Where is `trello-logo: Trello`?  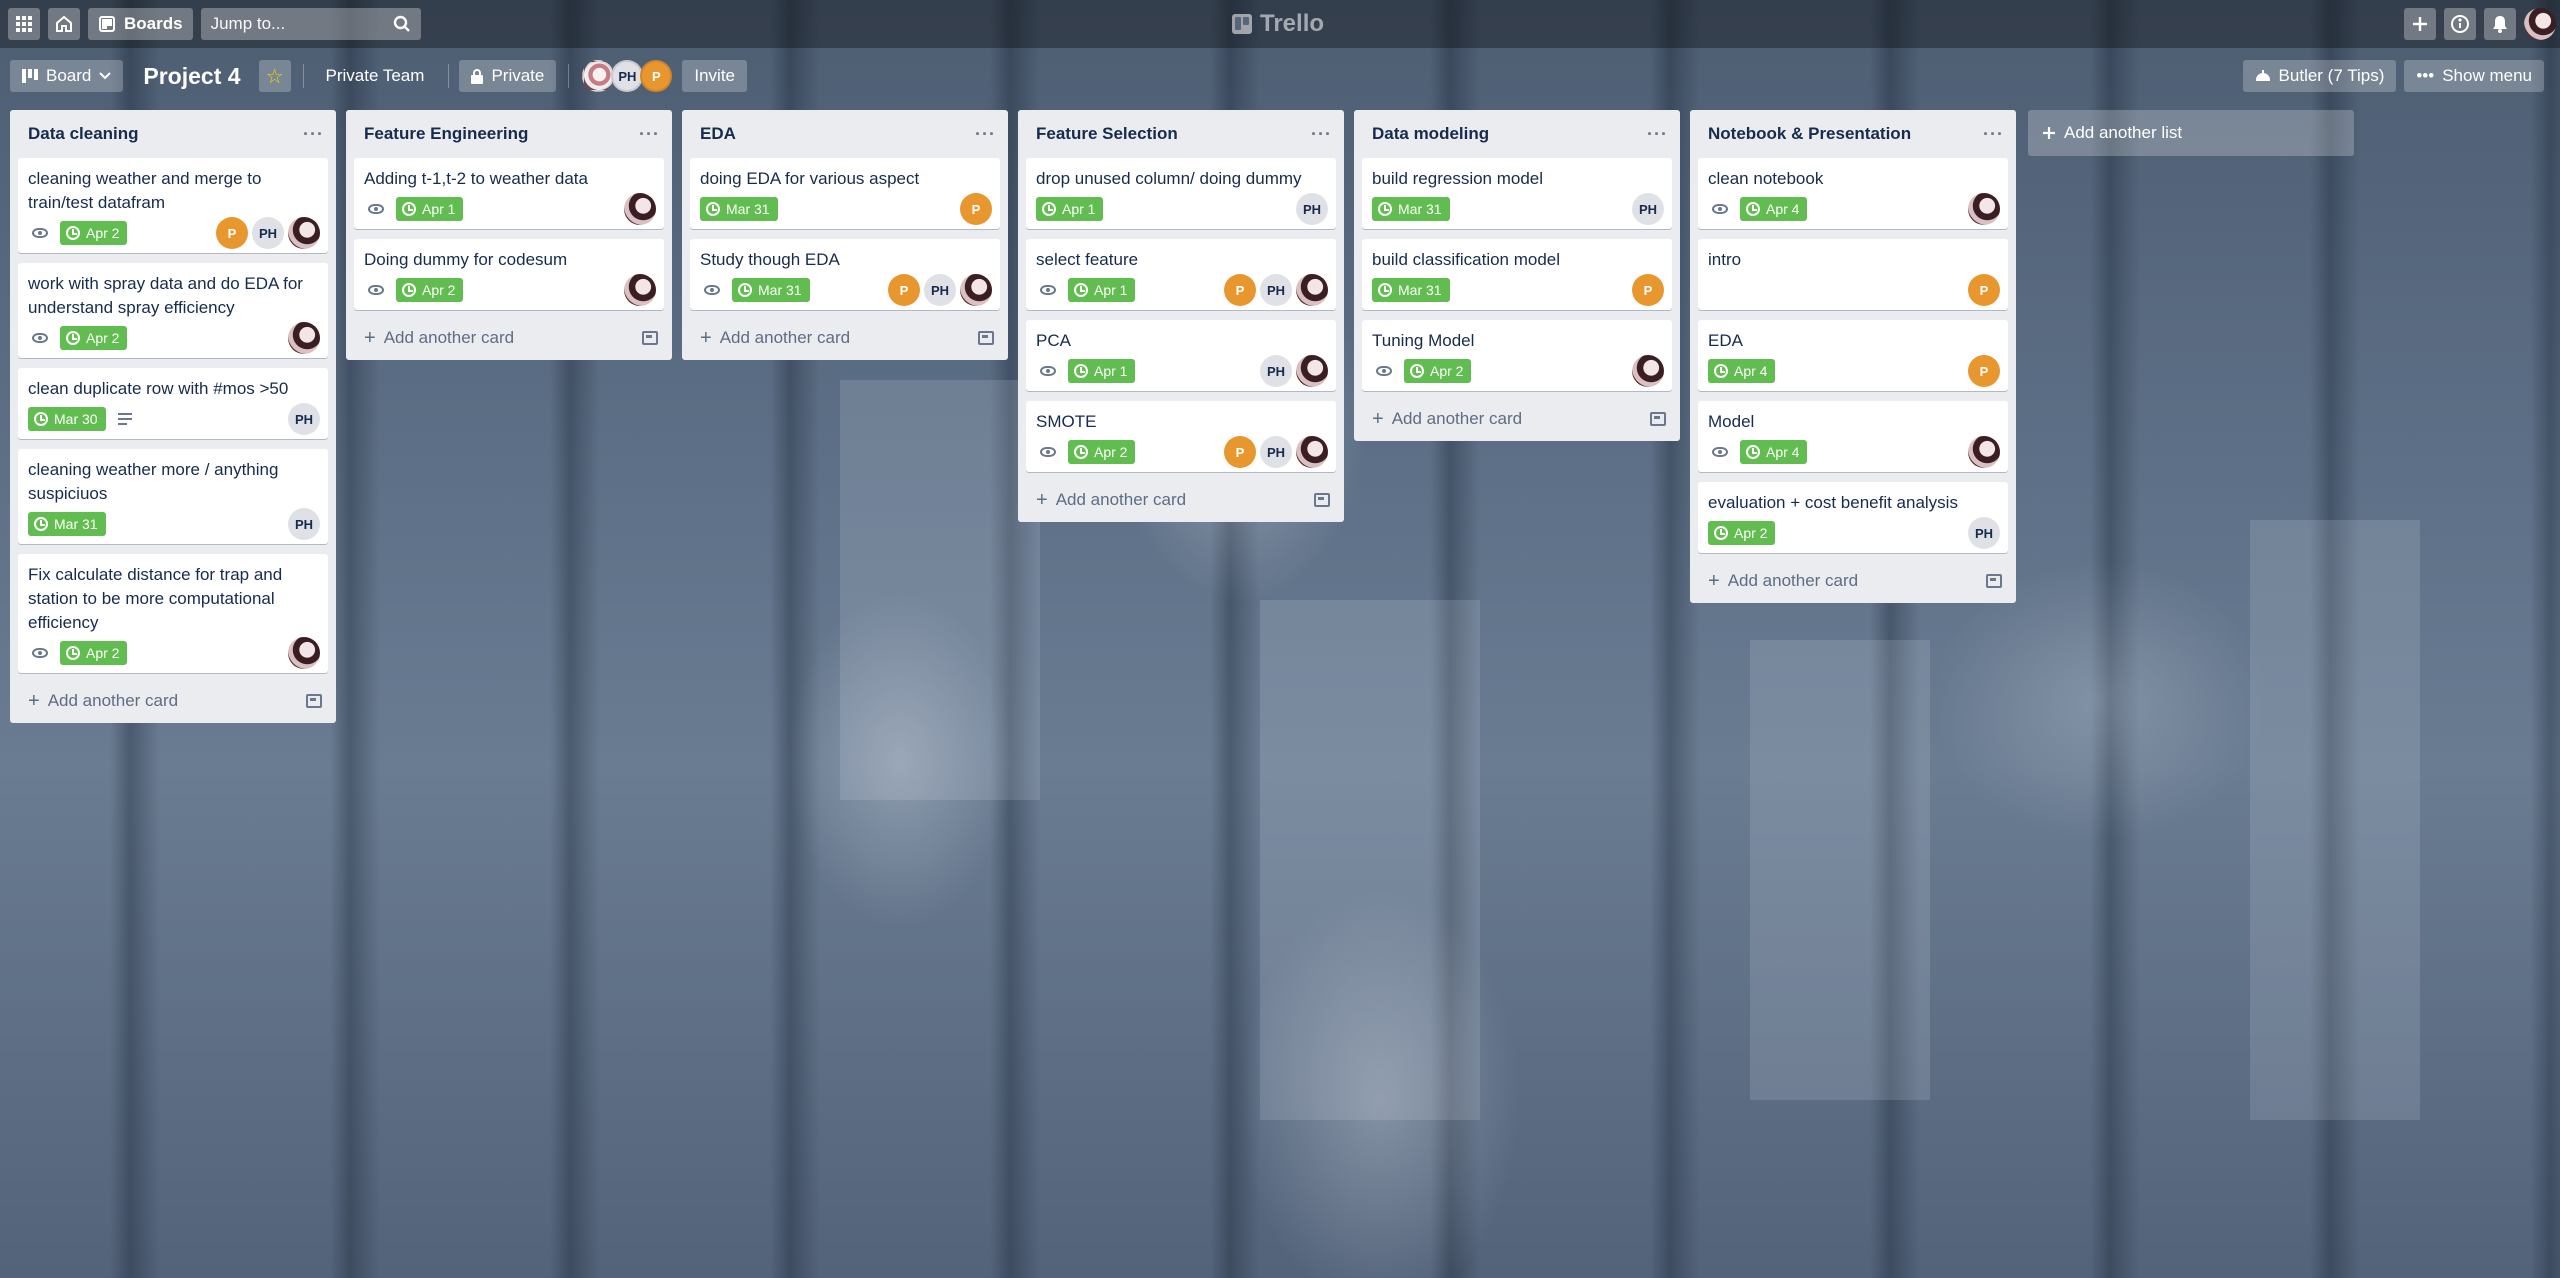
trello-logo: Trello is located at coordinates (1278, 24).